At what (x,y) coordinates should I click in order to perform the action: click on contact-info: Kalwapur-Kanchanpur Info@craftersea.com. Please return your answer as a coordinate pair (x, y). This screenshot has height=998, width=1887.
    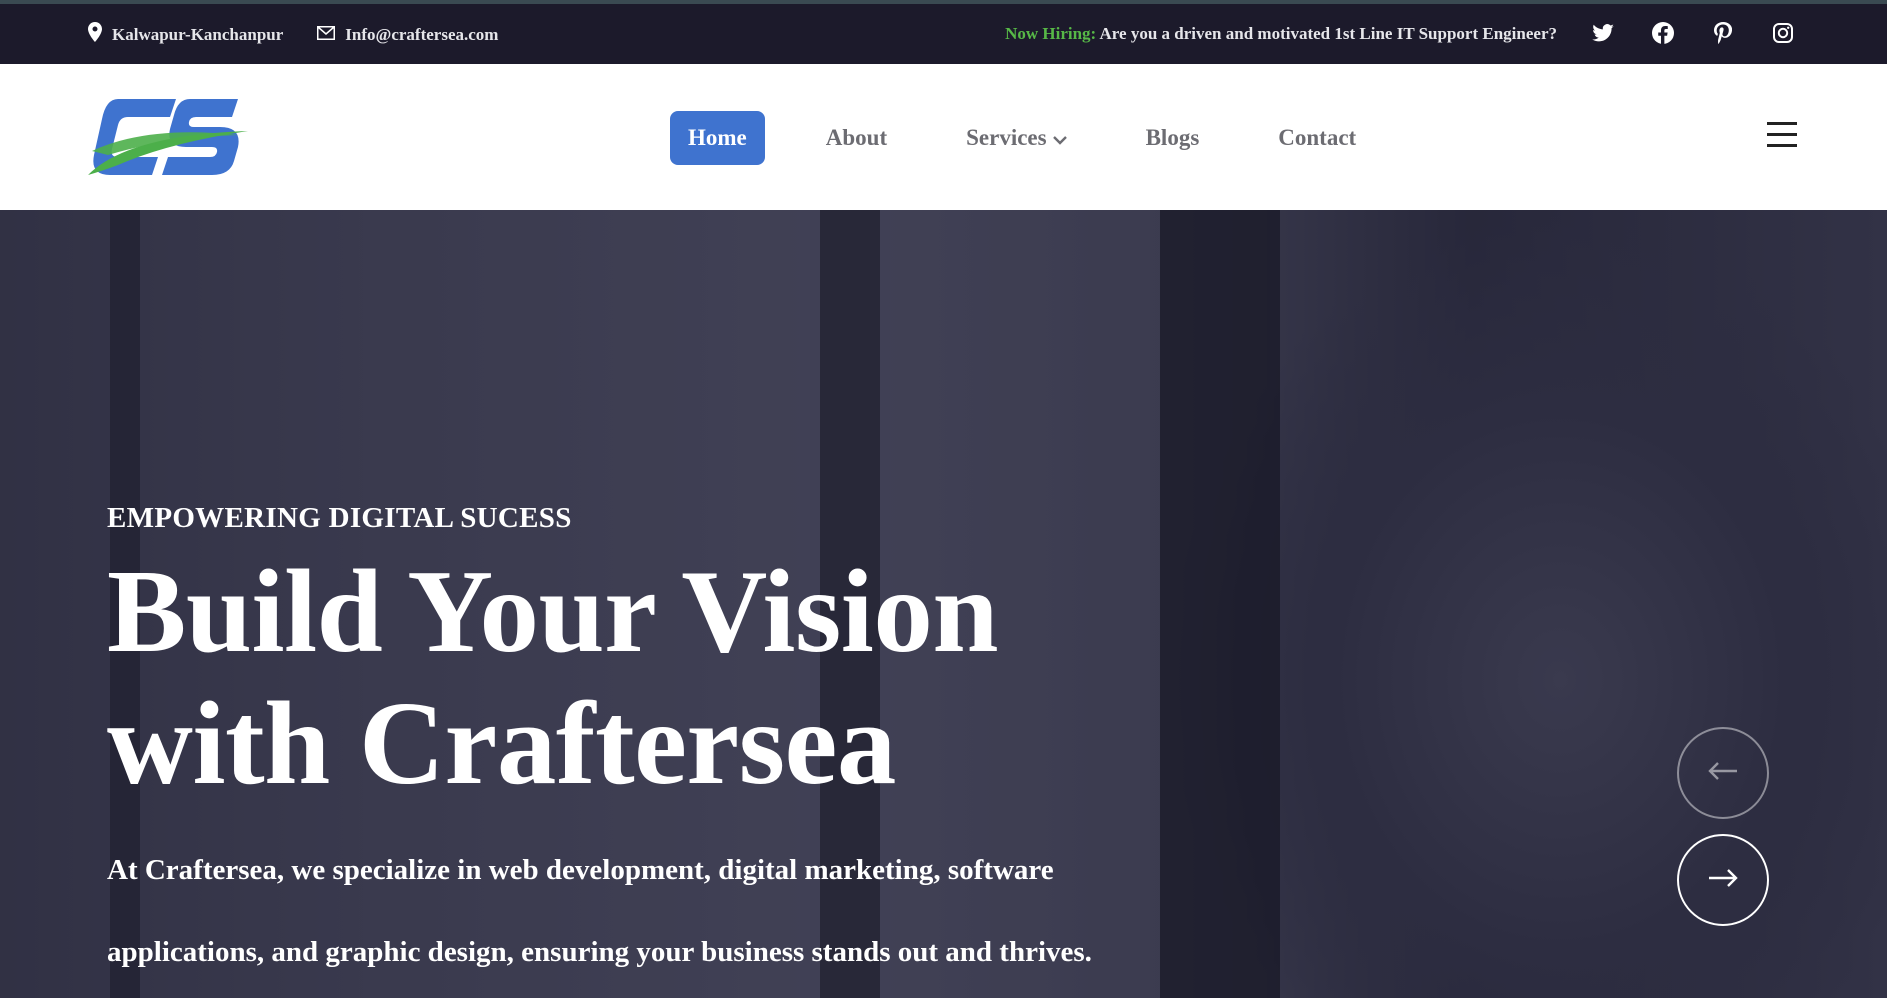
    Looking at the image, I should click on (293, 34).